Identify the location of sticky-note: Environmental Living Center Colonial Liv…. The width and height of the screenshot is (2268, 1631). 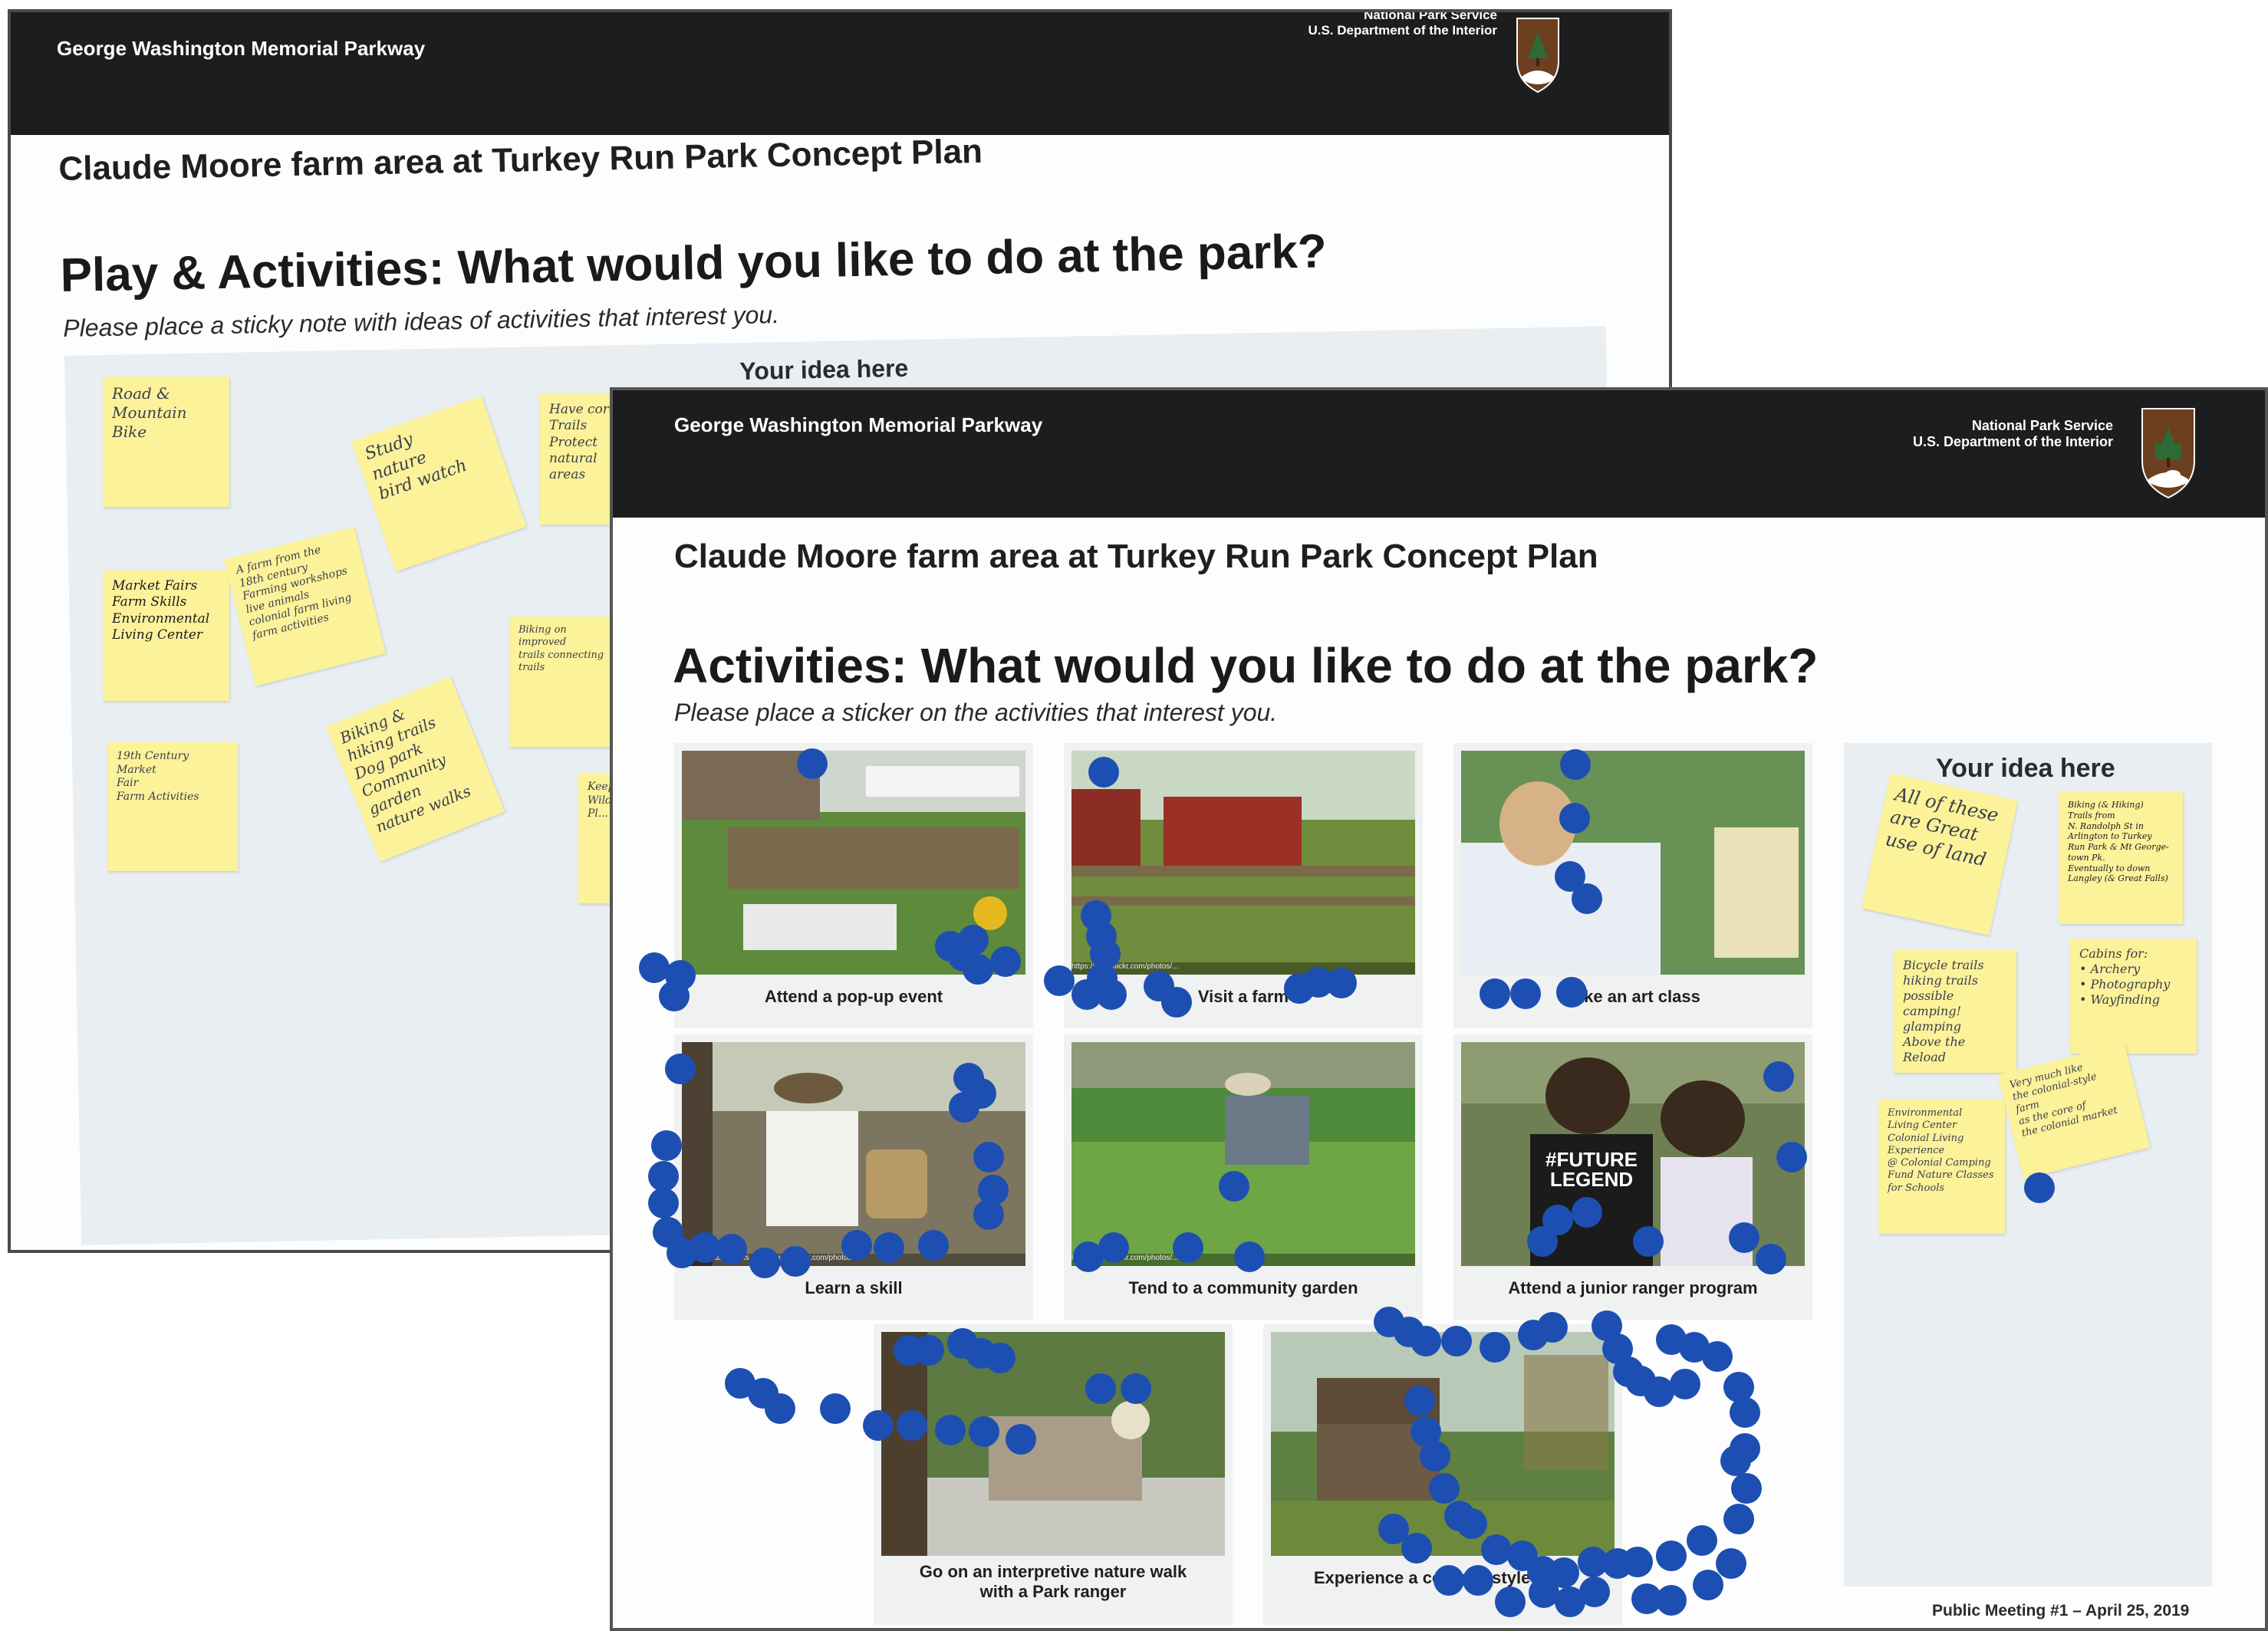
(1942, 1167).